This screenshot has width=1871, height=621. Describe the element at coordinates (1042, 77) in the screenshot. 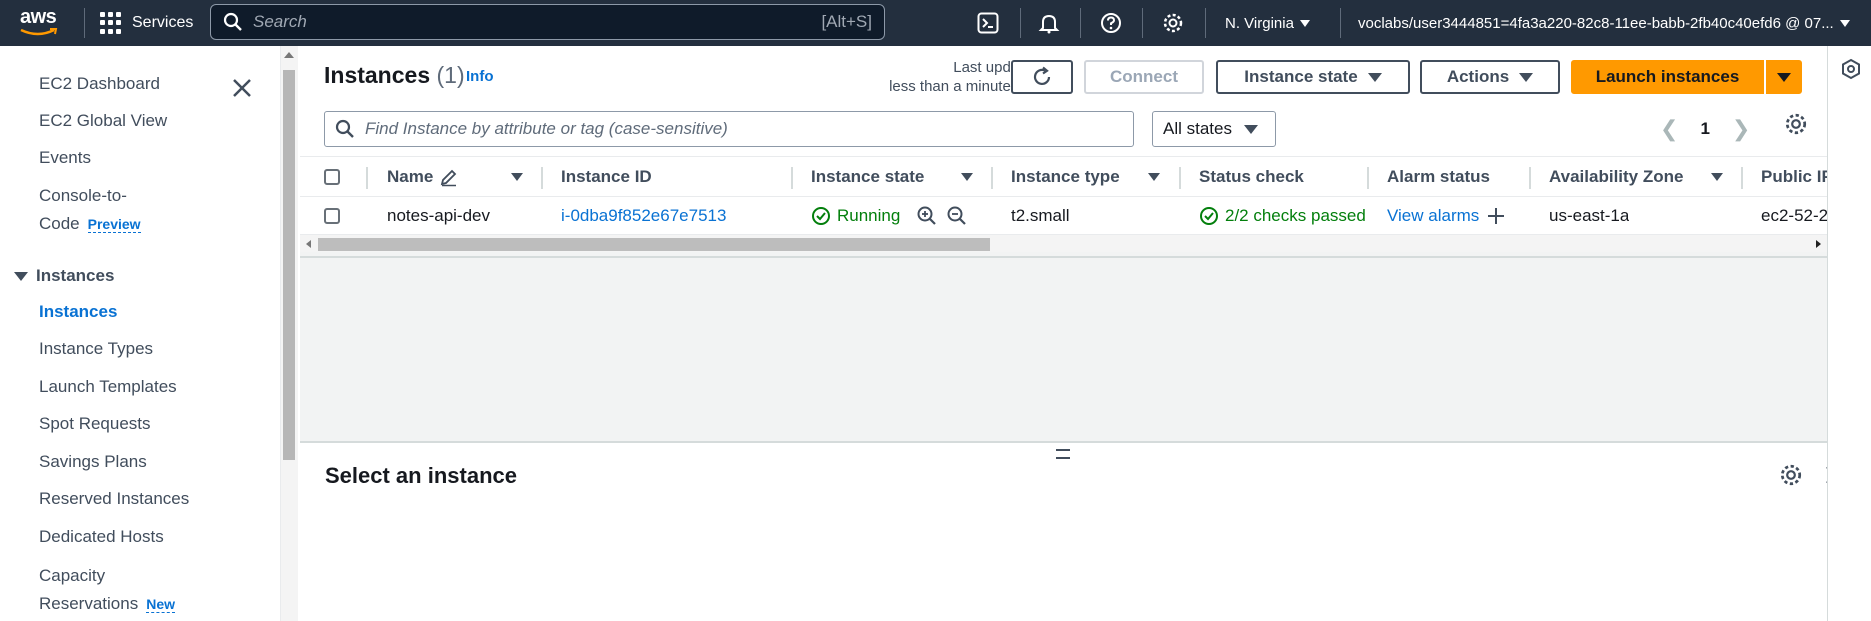

I see `refresh-button` at that location.